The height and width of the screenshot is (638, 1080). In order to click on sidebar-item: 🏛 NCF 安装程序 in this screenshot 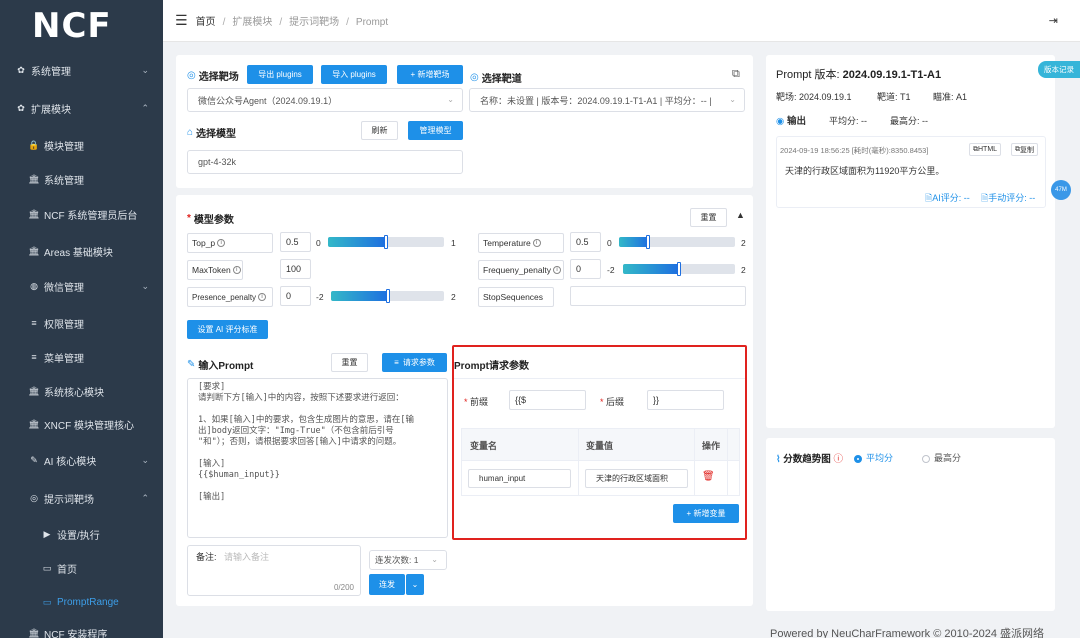, I will do `click(81, 626)`.